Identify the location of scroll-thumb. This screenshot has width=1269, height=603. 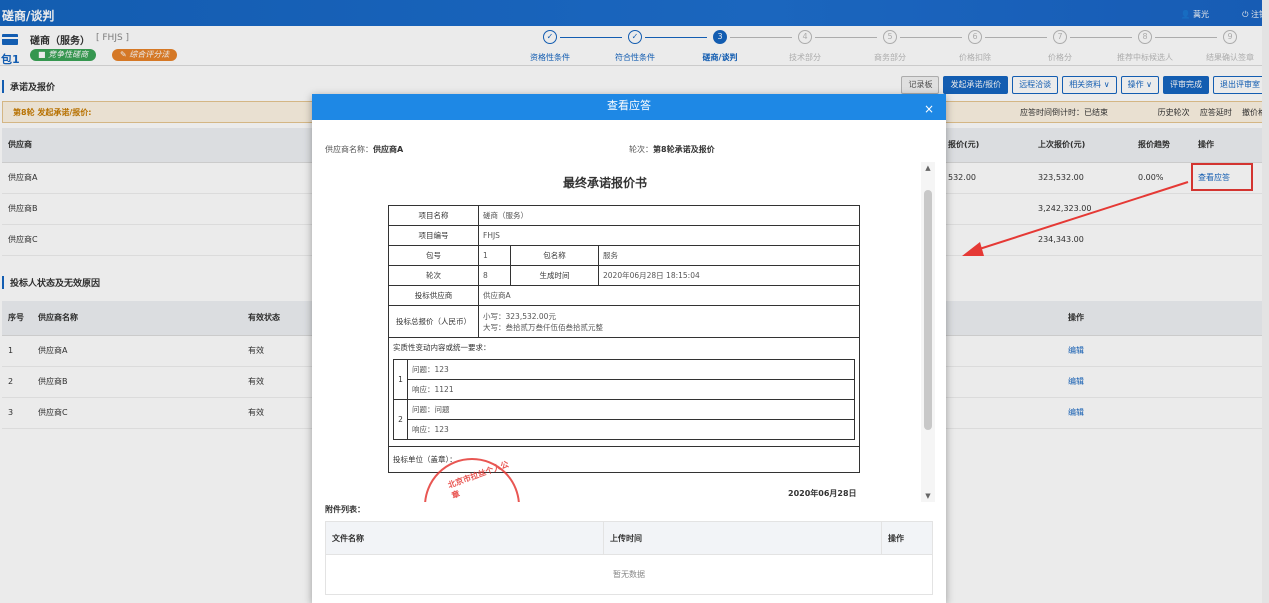
(928, 310).